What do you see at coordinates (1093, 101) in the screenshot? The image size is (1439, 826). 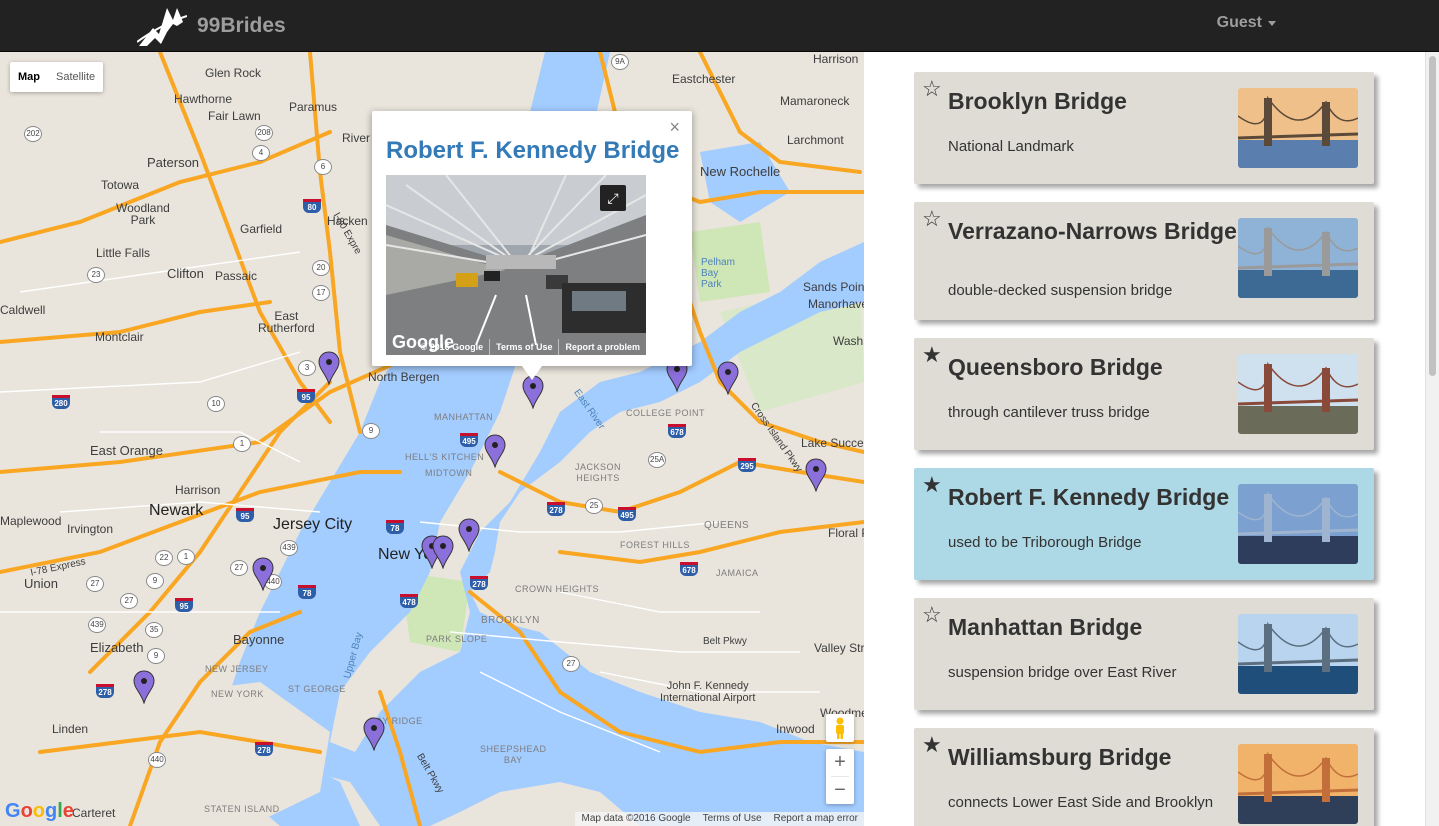 I see `bridge-name: Brooklyn Bridge` at bounding box center [1093, 101].